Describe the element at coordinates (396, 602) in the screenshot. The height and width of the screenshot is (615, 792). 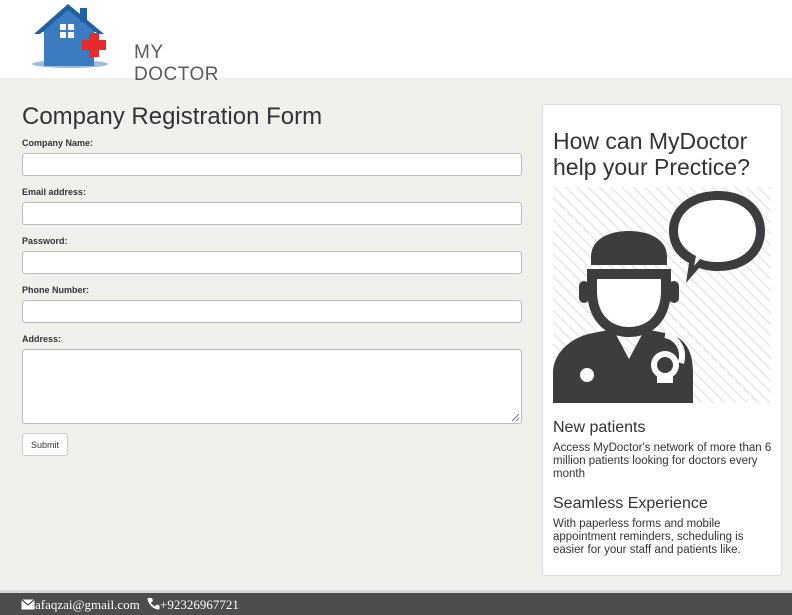
I see `footer: afaqzai@gmail.com +92326967721` at that location.